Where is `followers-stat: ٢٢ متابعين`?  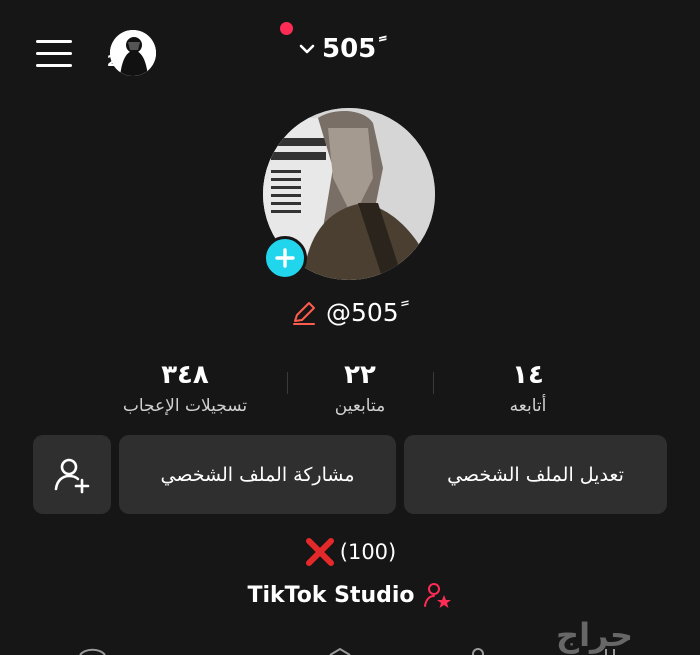
followers-stat: ٢٢ متابعين is located at coordinates (360, 388).